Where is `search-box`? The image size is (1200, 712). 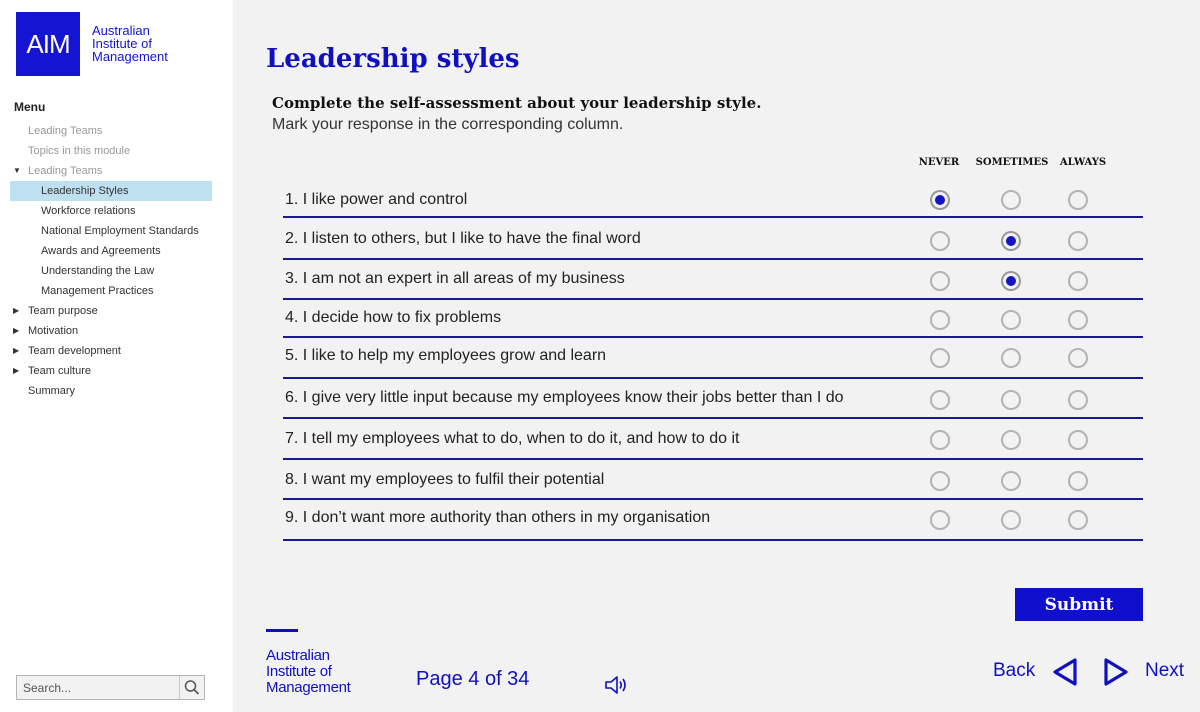 search-box is located at coordinates (110, 687).